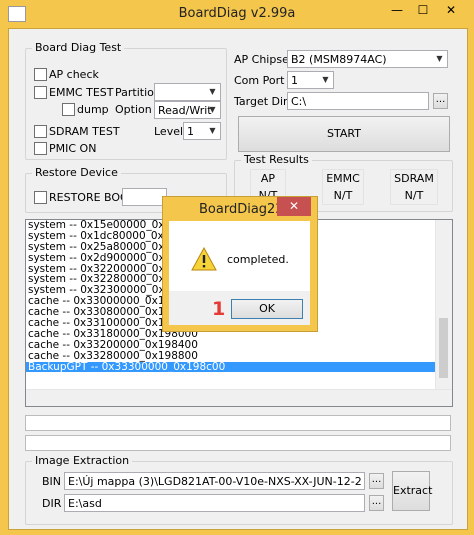 Image resolution: width=474 pixels, height=535 pixels. Describe the element at coordinates (237, 14) in the screenshot. I see `title-bar: BoardDiag v2.99a — ☐ ✕` at that location.